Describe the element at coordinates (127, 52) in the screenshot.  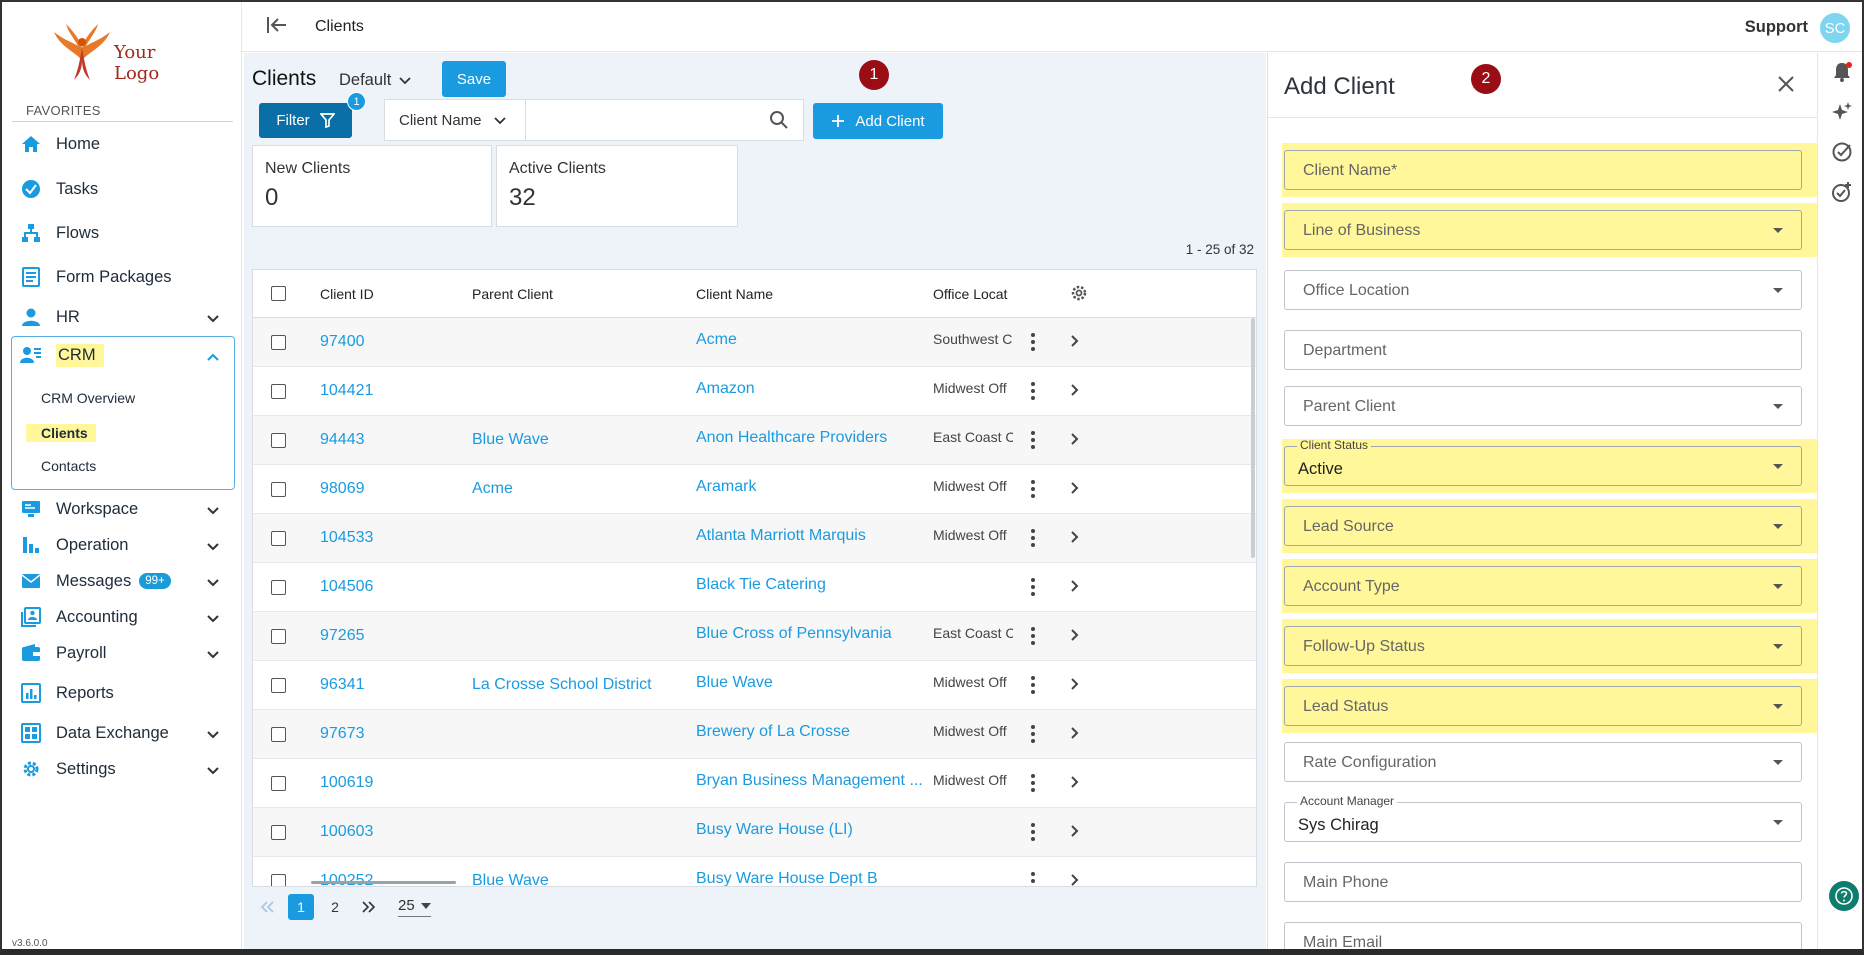
I see `logo: Your Logo` at that location.